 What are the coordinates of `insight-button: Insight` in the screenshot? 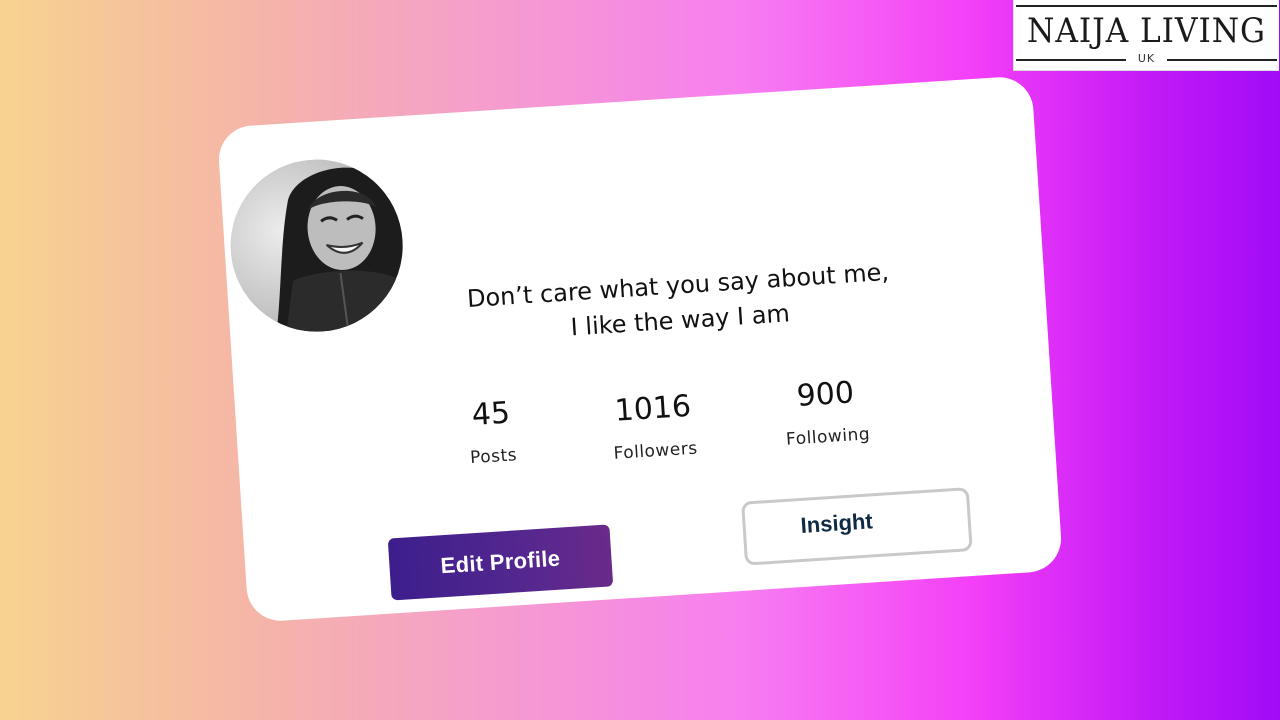 It's located at (857, 526).